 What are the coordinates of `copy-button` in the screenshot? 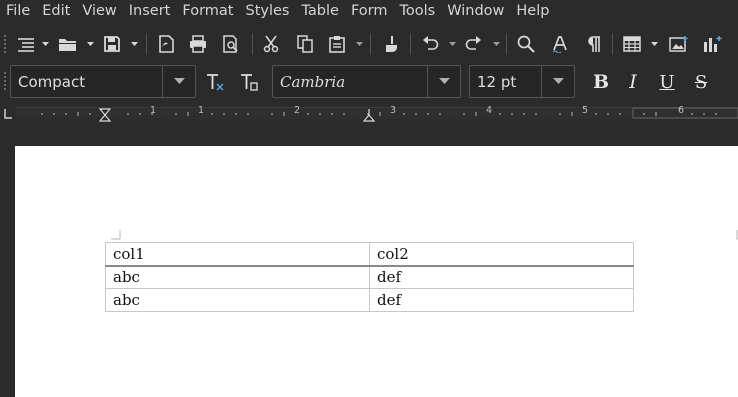 It's located at (305, 44).